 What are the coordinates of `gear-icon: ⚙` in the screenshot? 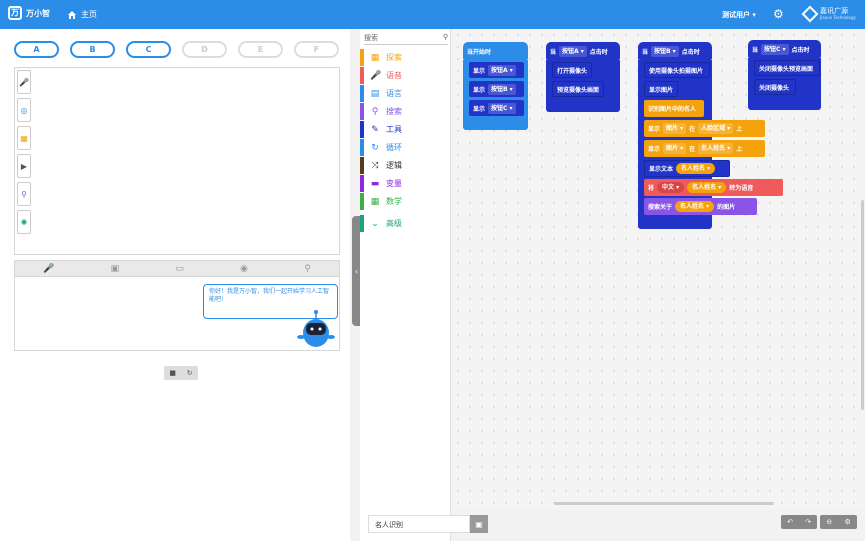 It's located at (778, 14).